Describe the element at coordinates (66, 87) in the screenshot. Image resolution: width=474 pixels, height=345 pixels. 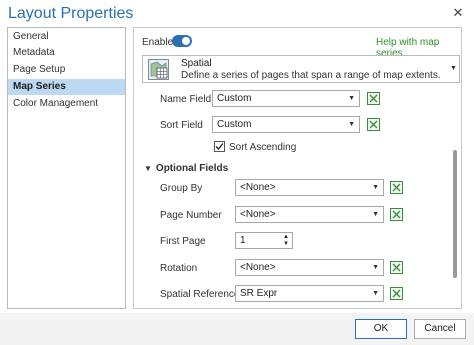
I see `sidebar-item-map-series: Map Series` at that location.